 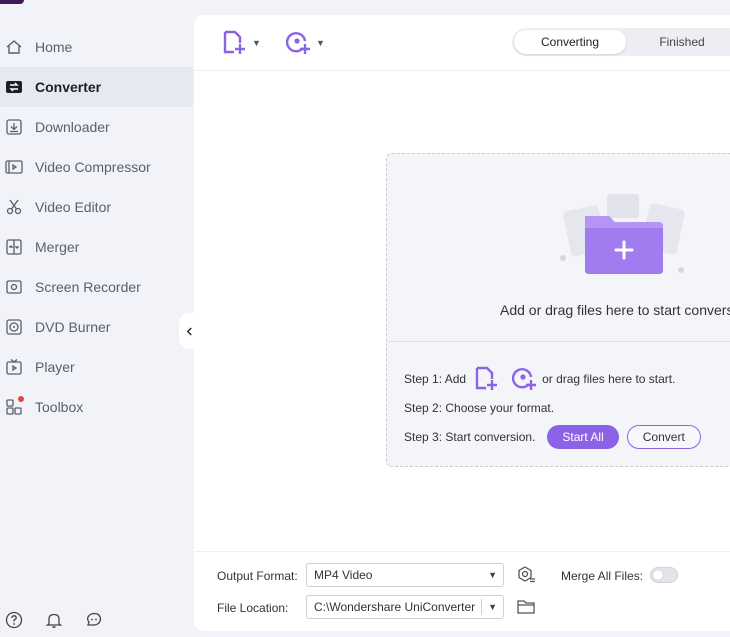 I want to click on scissors-icon, so click(x=14, y=207).